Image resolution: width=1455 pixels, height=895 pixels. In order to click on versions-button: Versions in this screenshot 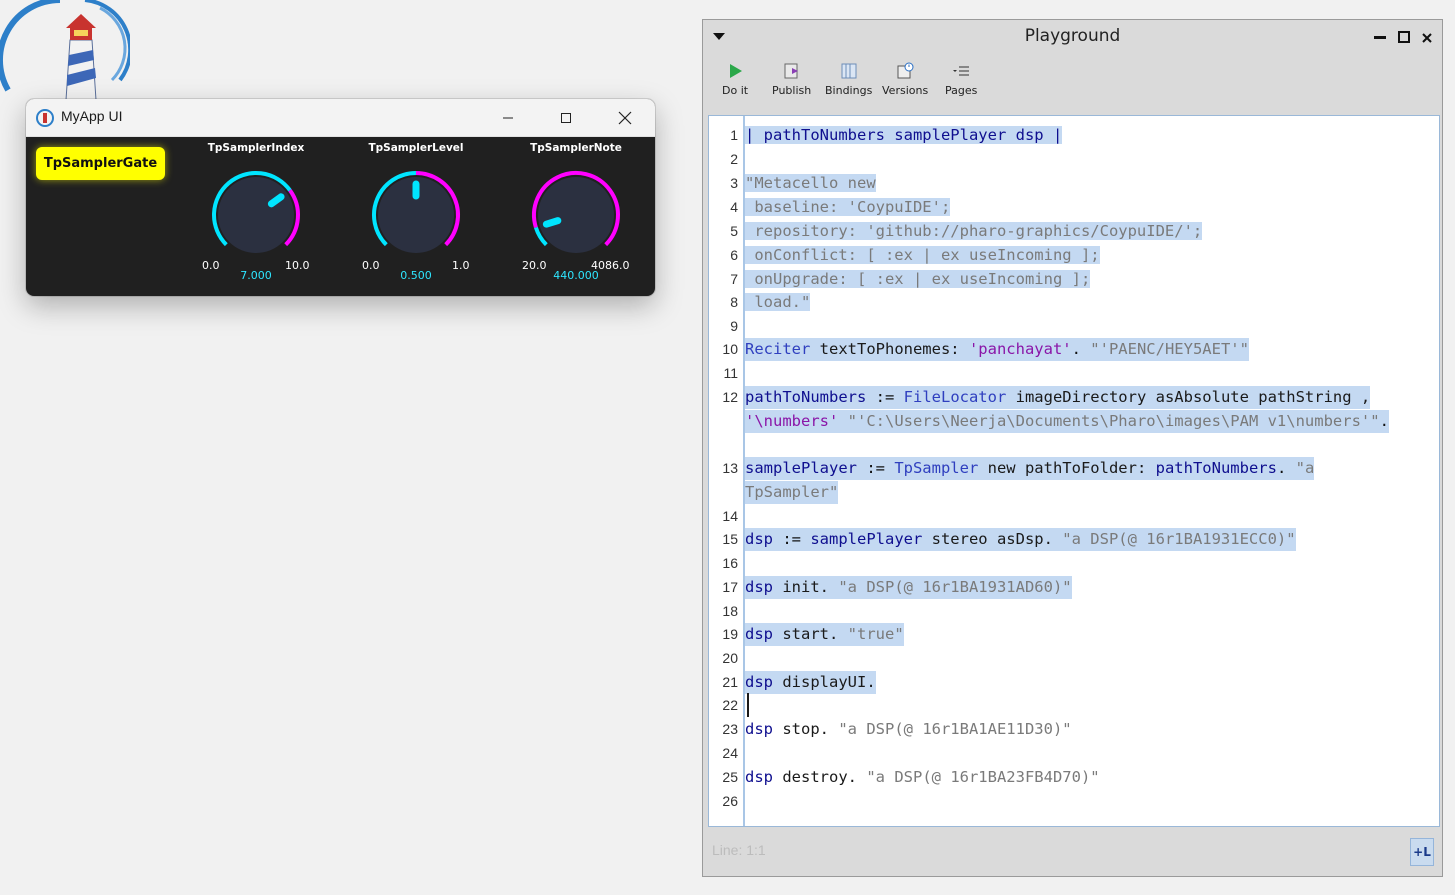, I will do `click(905, 79)`.